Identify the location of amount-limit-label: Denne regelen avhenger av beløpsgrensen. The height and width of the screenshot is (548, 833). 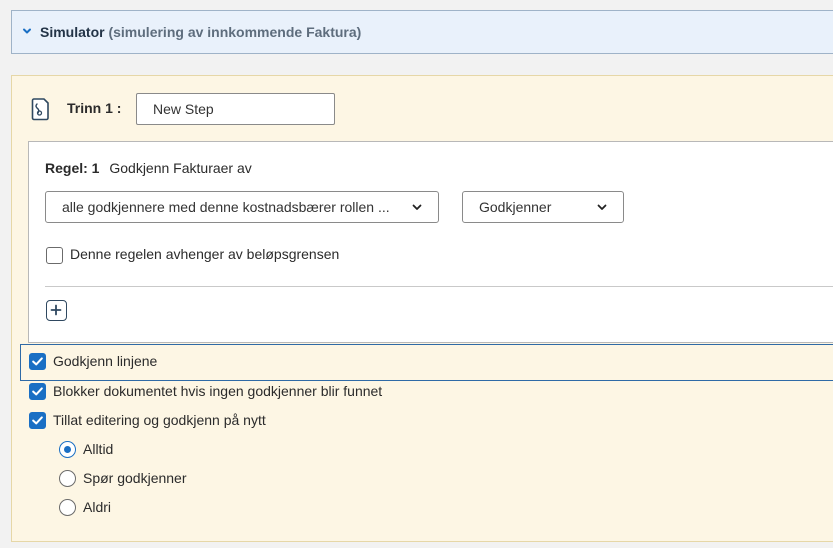
(205, 254).